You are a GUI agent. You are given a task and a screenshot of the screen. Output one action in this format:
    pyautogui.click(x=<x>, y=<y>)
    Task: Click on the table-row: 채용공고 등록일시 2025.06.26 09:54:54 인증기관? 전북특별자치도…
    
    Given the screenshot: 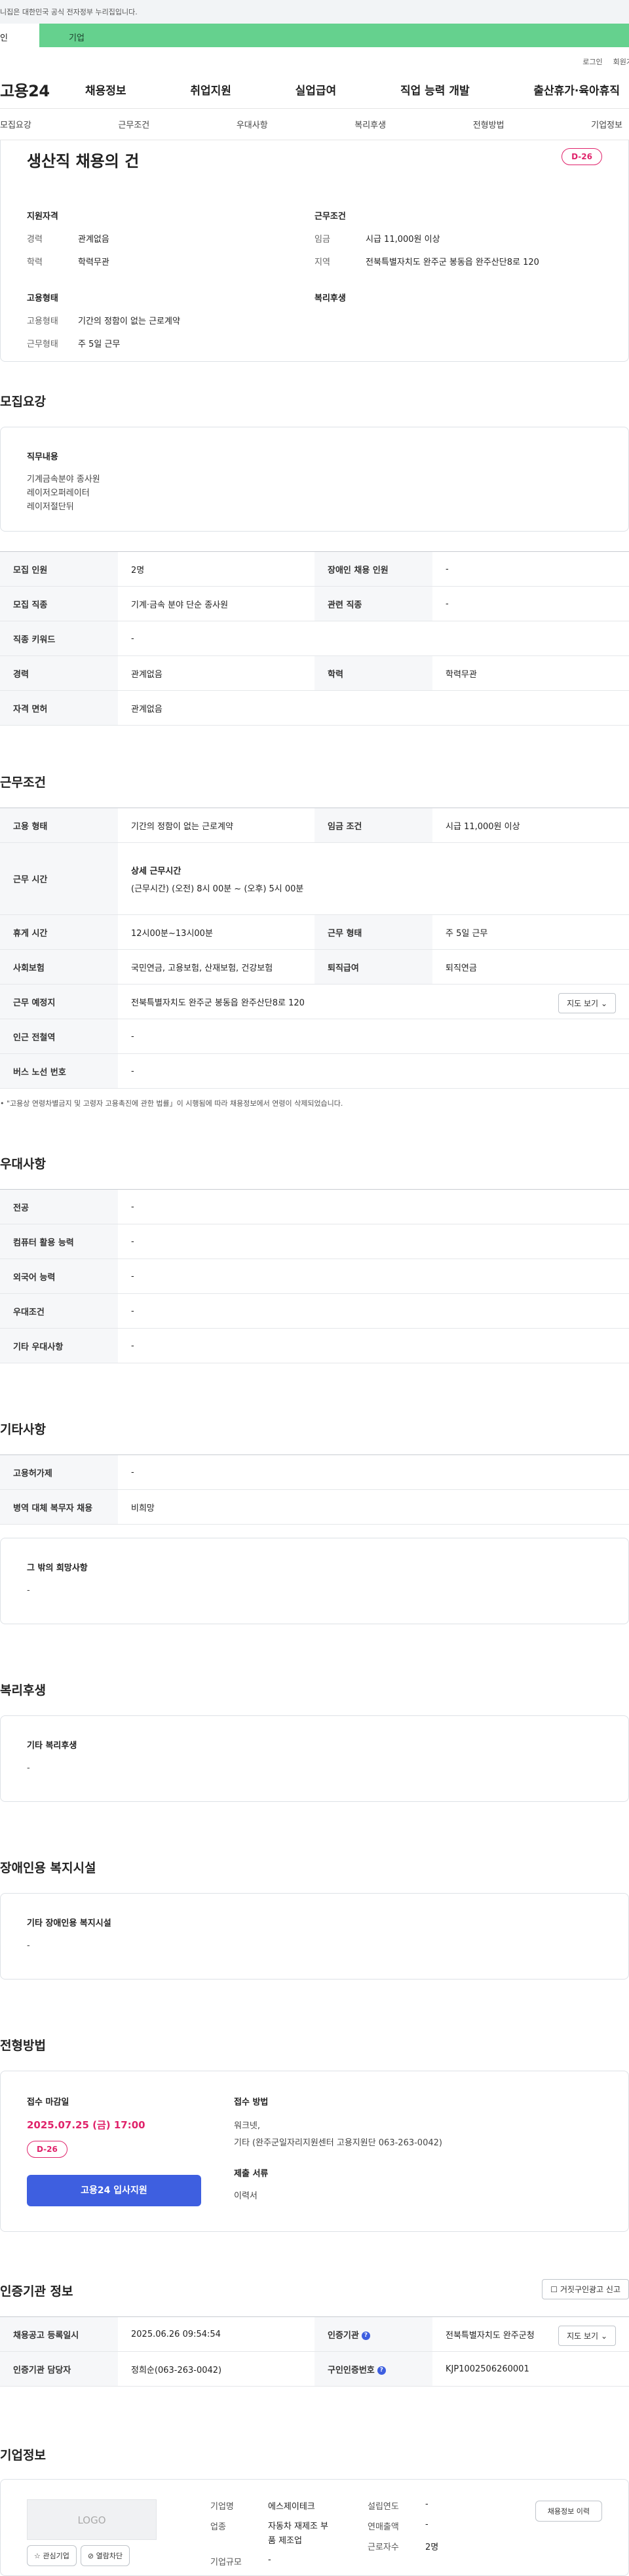 What is the action you would take?
    pyautogui.click(x=314, y=2334)
    